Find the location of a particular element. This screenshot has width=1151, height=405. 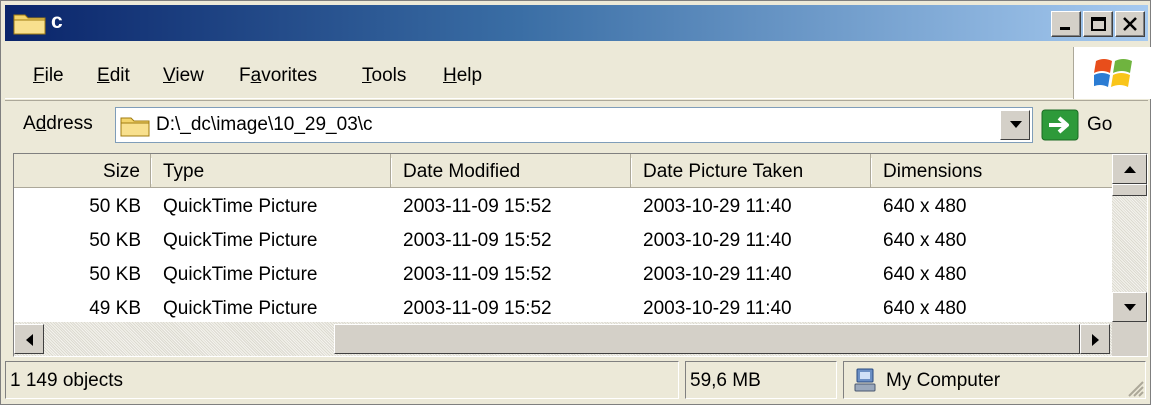

column-dimensions: Dimensions is located at coordinates (991, 171).